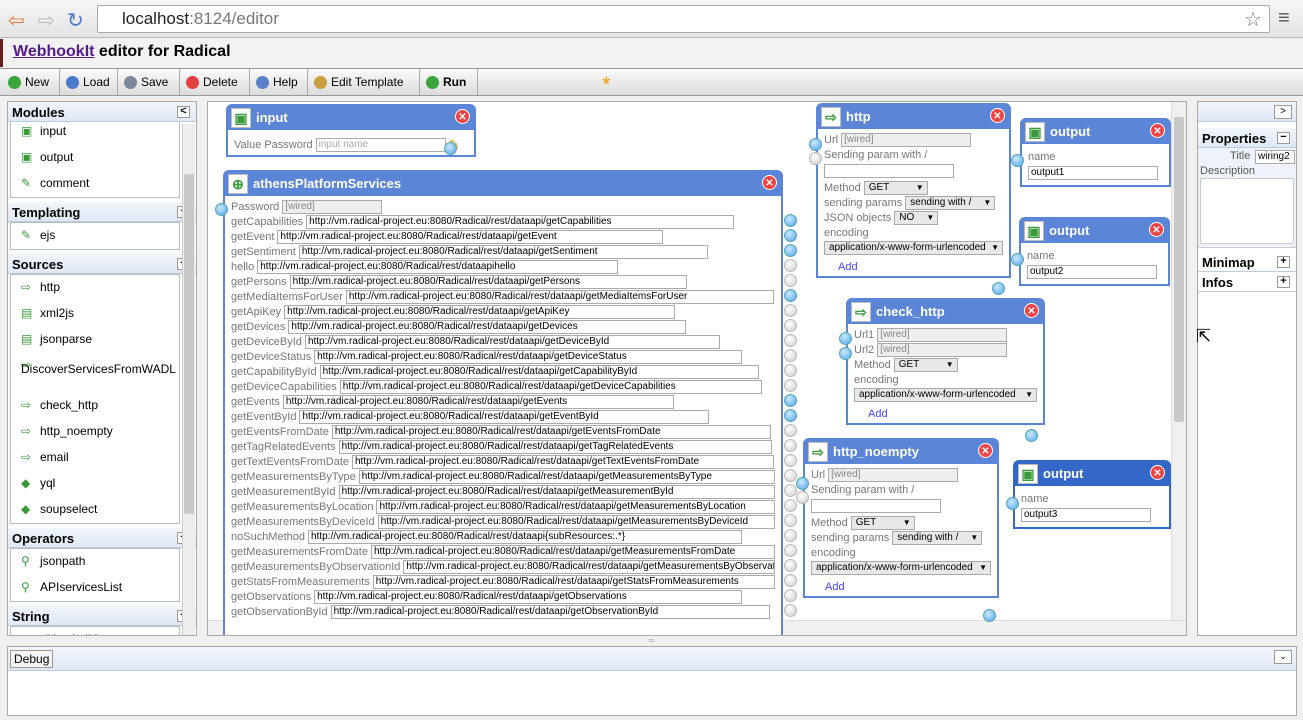 This screenshot has height=720, width=1303. What do you see at coordinates (102, 112) in the screenshot?
I see `section-modules: Modules <` at bounding box center [102, 112].